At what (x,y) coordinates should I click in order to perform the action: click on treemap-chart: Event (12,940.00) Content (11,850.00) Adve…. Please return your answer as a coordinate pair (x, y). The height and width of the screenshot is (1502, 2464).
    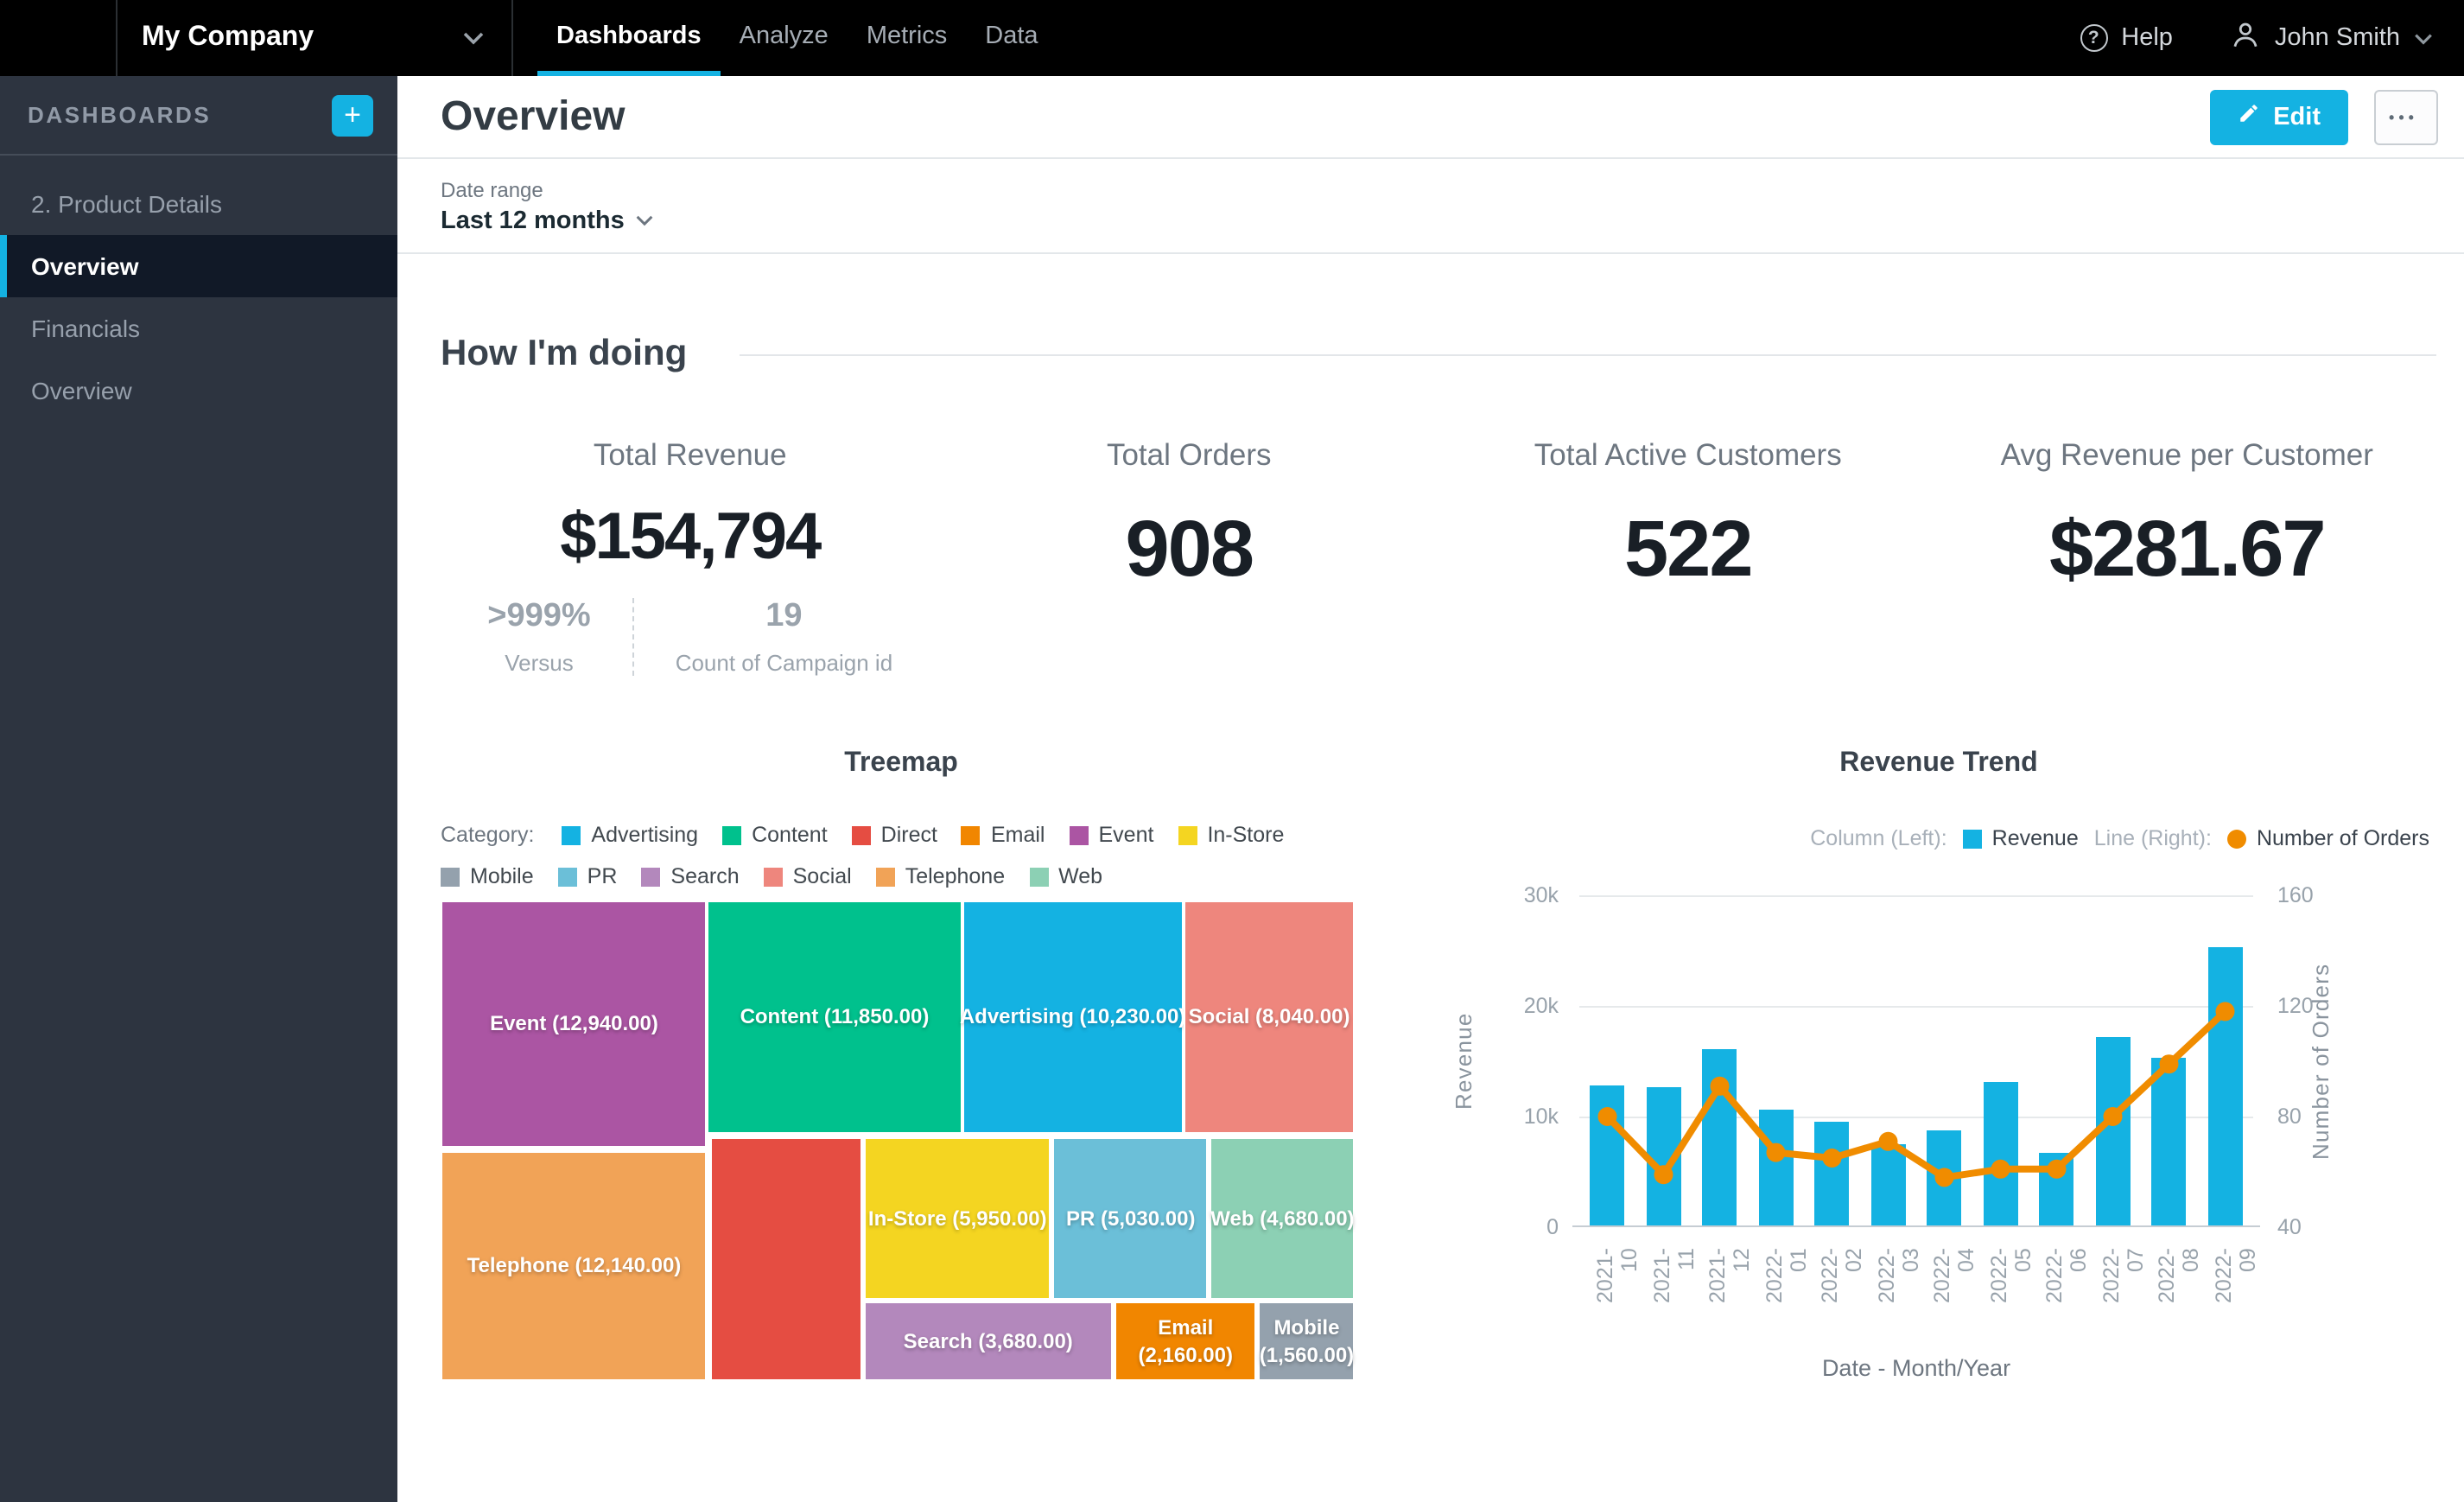
    Looking at the image, I should click on (898, 1141).